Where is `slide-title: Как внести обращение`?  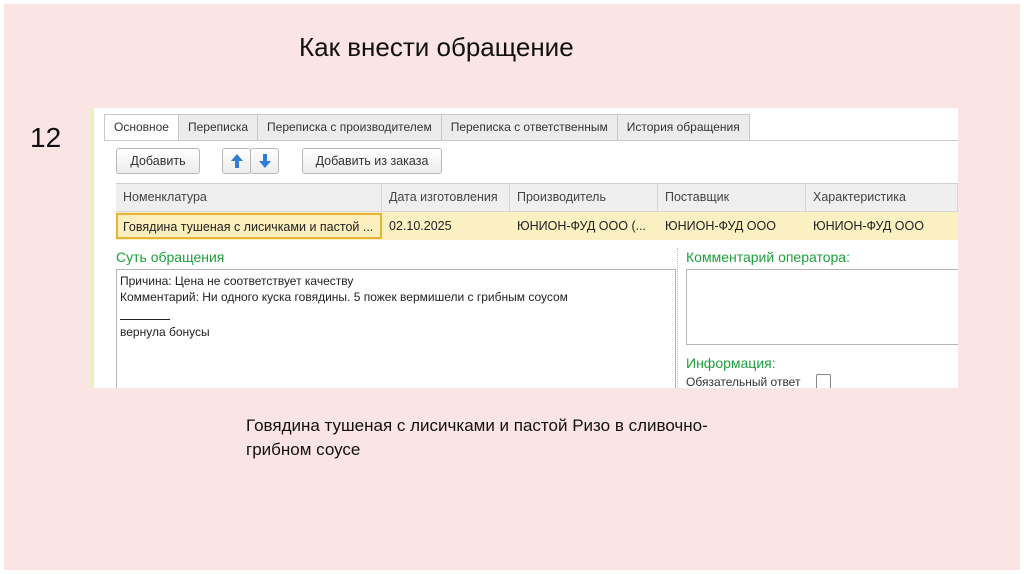
slide-title: Как внести обращение is located at coordinates (436, 47).